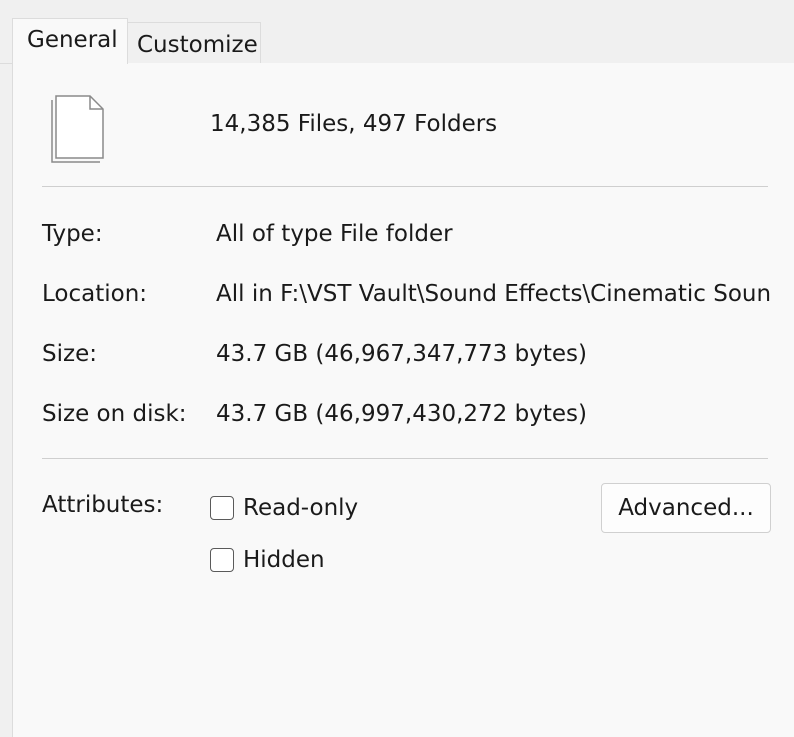 The width and height of the screenshot is (794, 737). I want to click on hidden-label: Hidden, so click(284, 560).